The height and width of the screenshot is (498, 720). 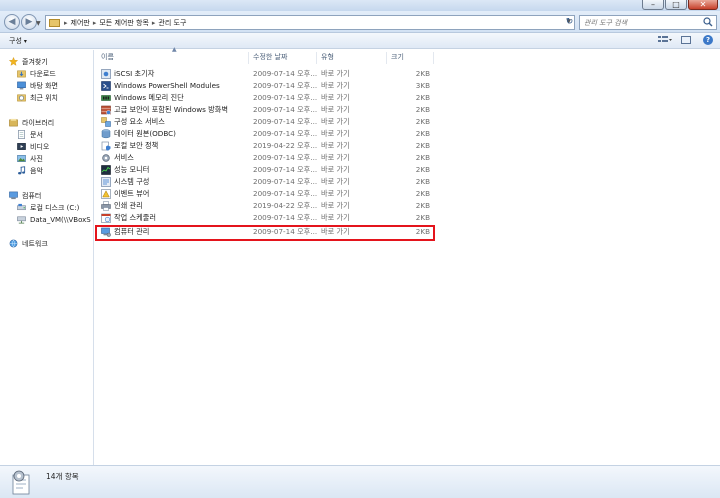 What do you see at coordinates (37, 97) in the screenshot?
I see `sidebar-item-recent-places: 최근 위치` at bounding box center [37, 97].